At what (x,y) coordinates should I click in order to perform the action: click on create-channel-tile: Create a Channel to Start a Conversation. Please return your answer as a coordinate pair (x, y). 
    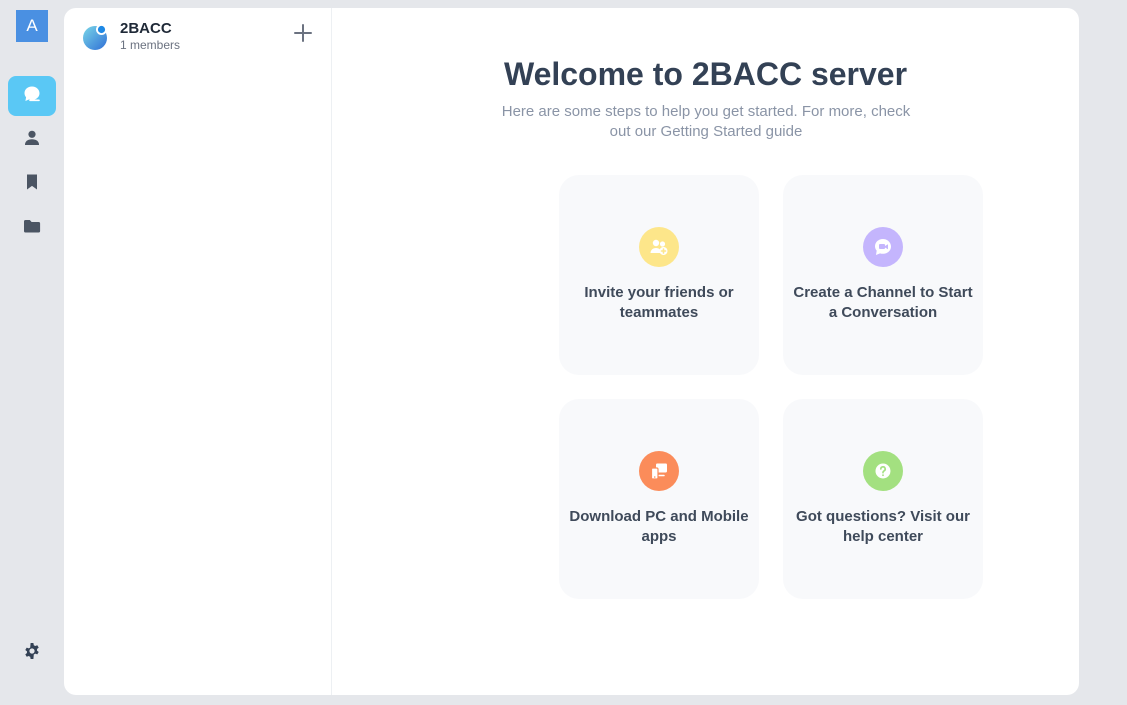
    Looking at the image, I should click on (883, 275).